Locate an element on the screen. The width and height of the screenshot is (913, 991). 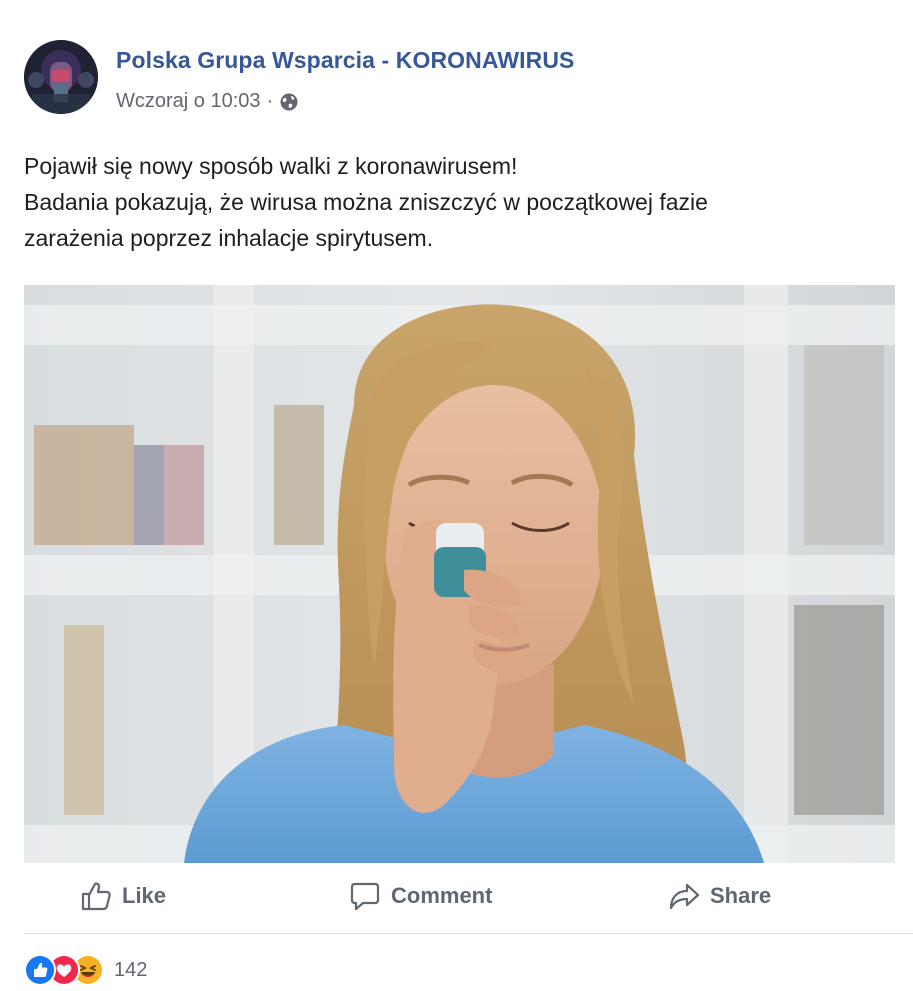
post-timestamp: Wczoraj o 10:03 is located at coordinates (188, 101).